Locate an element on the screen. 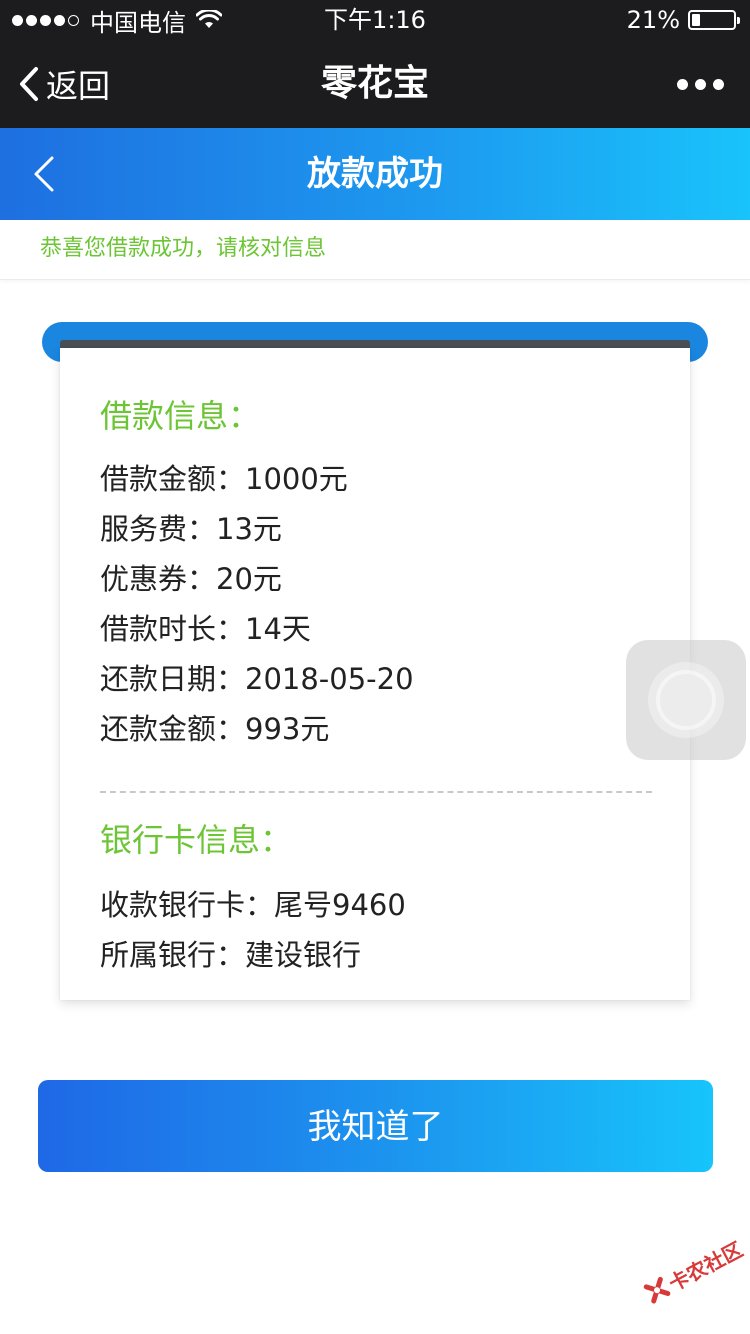  more-options-button is located at coordinates (697, 84).